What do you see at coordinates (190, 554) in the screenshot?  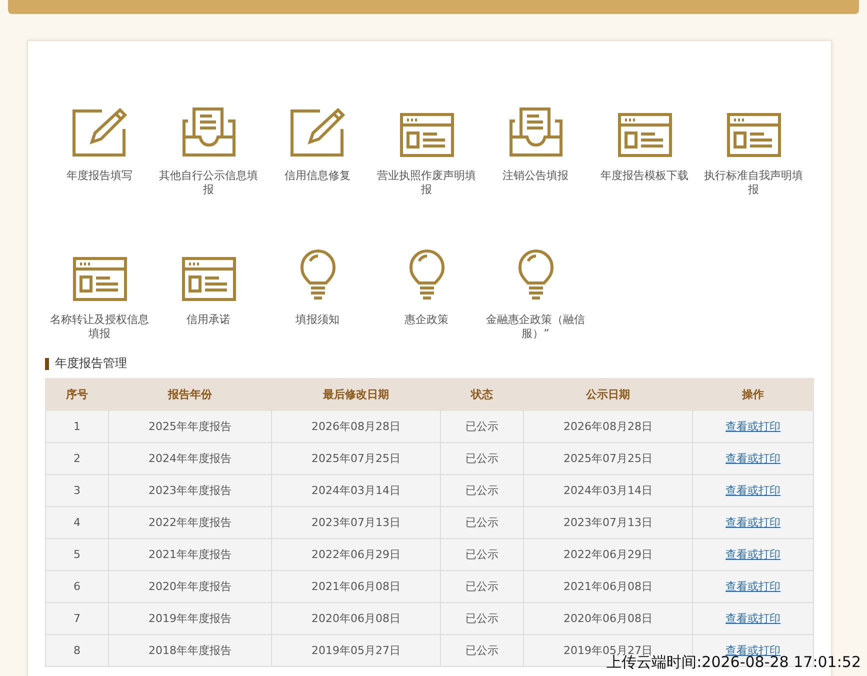 I see `table-cell: 2021年年度报告` at bounding box center [190, 554].